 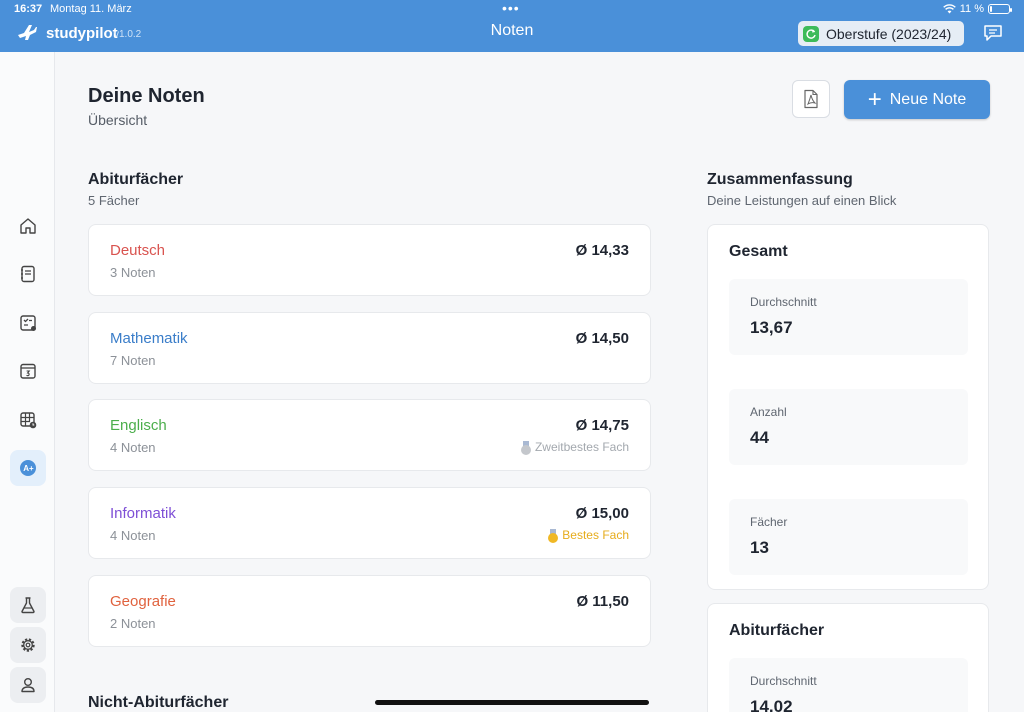 I want to click on stat-count: Anzahl 44, so click(x=848, y=427).